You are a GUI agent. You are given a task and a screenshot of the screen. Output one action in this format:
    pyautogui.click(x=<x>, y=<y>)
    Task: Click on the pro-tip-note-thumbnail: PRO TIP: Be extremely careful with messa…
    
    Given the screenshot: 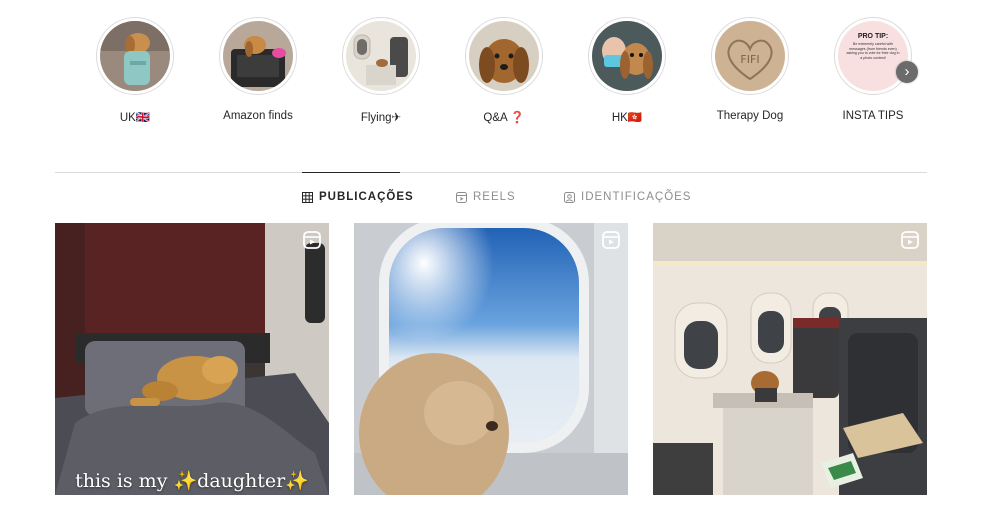 What is the action you would take?
    pyautogui.click(x=873, y=56)
    